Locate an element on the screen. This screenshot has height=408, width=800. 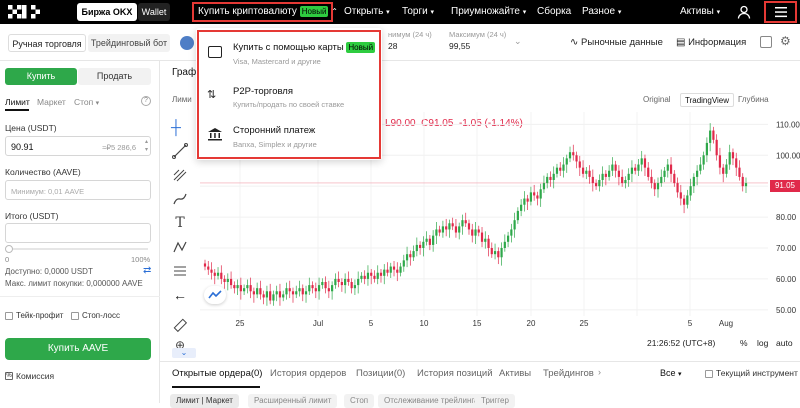
auto-scale-toggle: auto is located at coordinates (784, 343).